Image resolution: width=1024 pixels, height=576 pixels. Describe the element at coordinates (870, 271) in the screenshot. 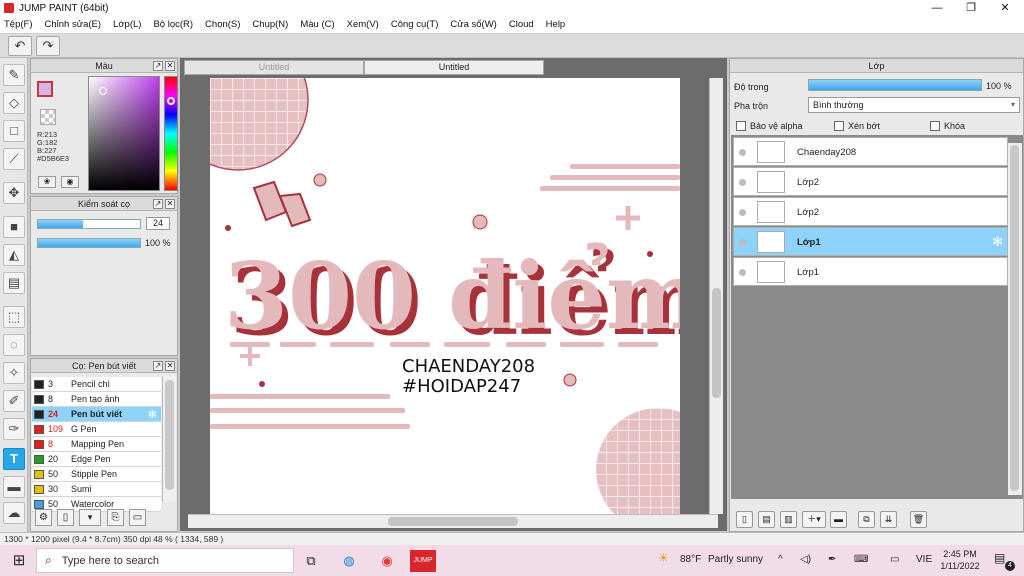

I see `layer-row: Lớp1` at that location.